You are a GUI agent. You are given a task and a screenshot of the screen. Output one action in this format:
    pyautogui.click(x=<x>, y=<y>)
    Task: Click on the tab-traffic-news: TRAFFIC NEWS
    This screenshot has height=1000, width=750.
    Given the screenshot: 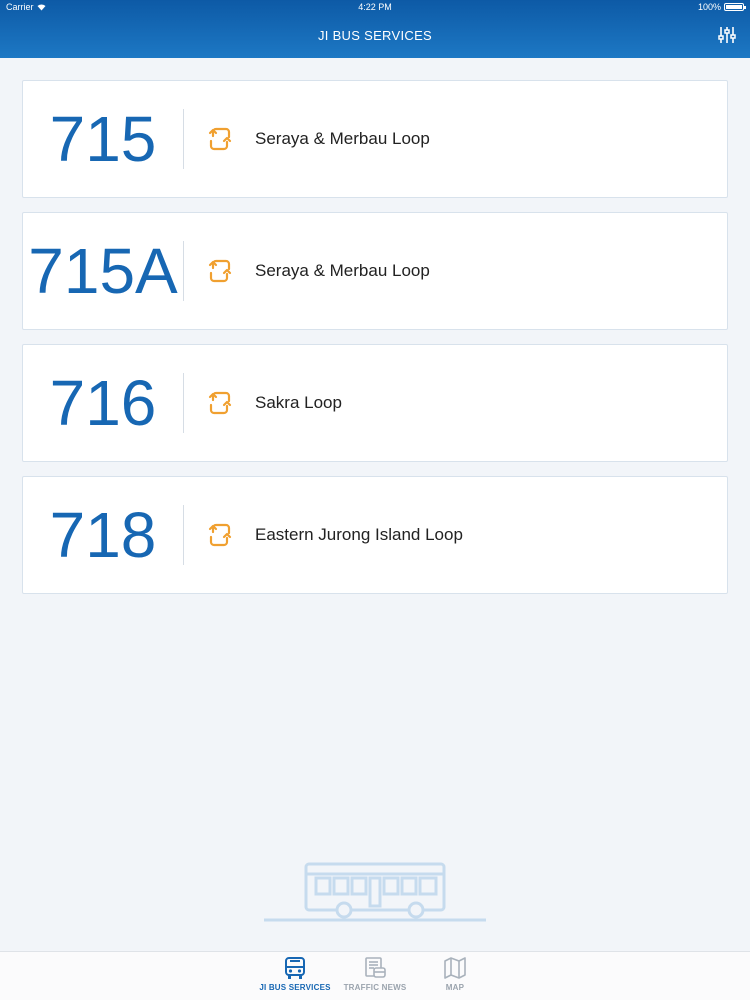 What is the action you would take?
    pyautogui.click(x=375, y=977)
    